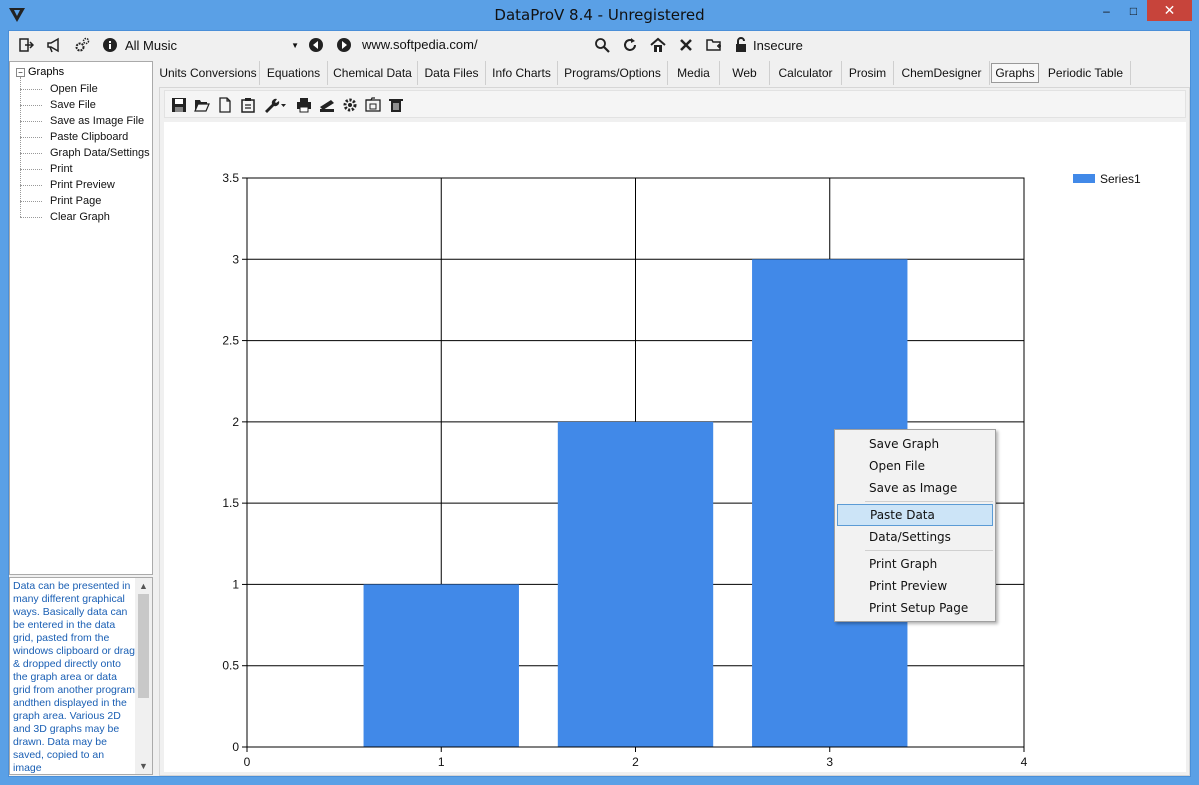 Image resolution: width=1199 pixels, height=785 pixels. What do you see at coordinates (373, 105) in the screenshot?
I see `image-file-icon` at bounding box center [373, 105].